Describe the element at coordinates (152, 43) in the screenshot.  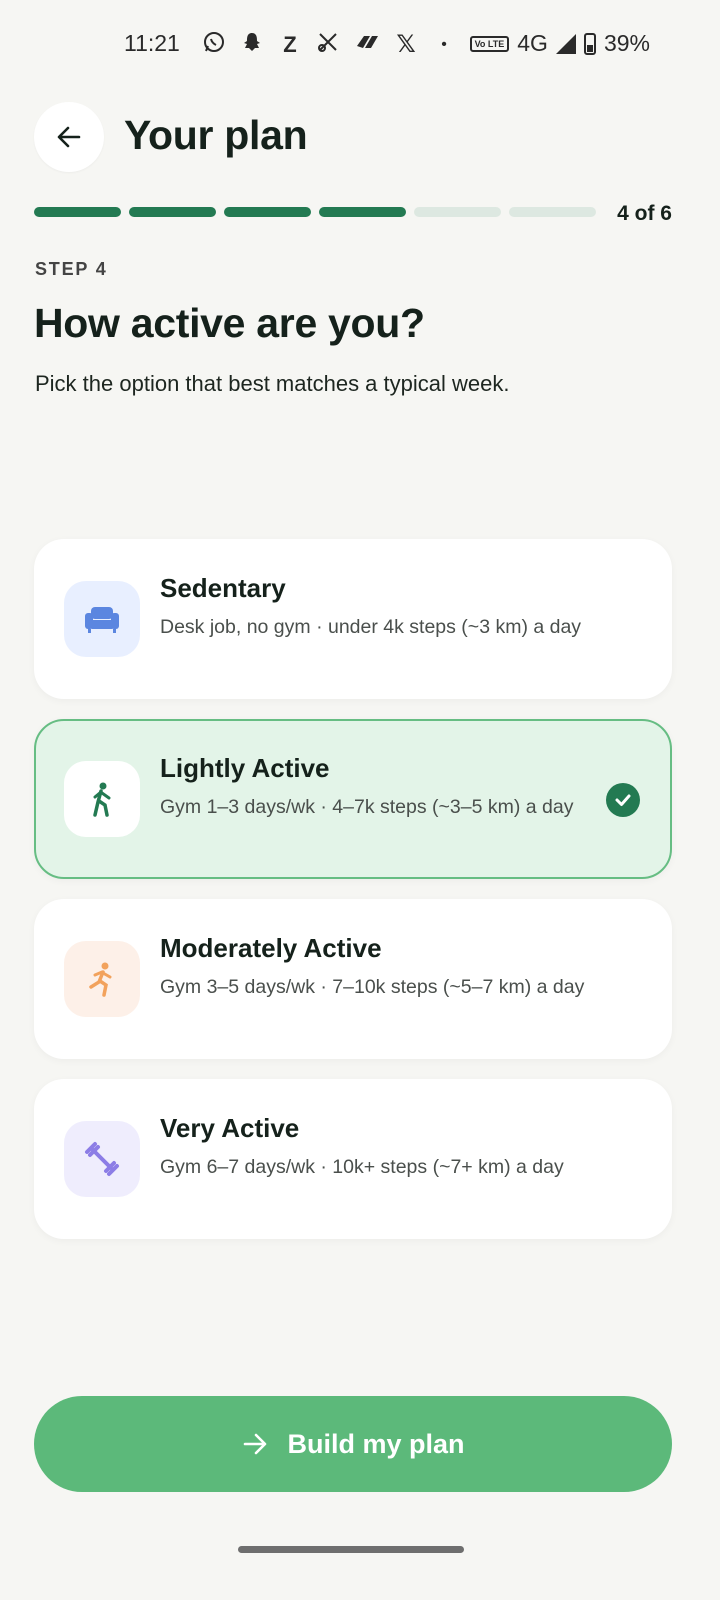
I see `status-time: 11:21` at that location.